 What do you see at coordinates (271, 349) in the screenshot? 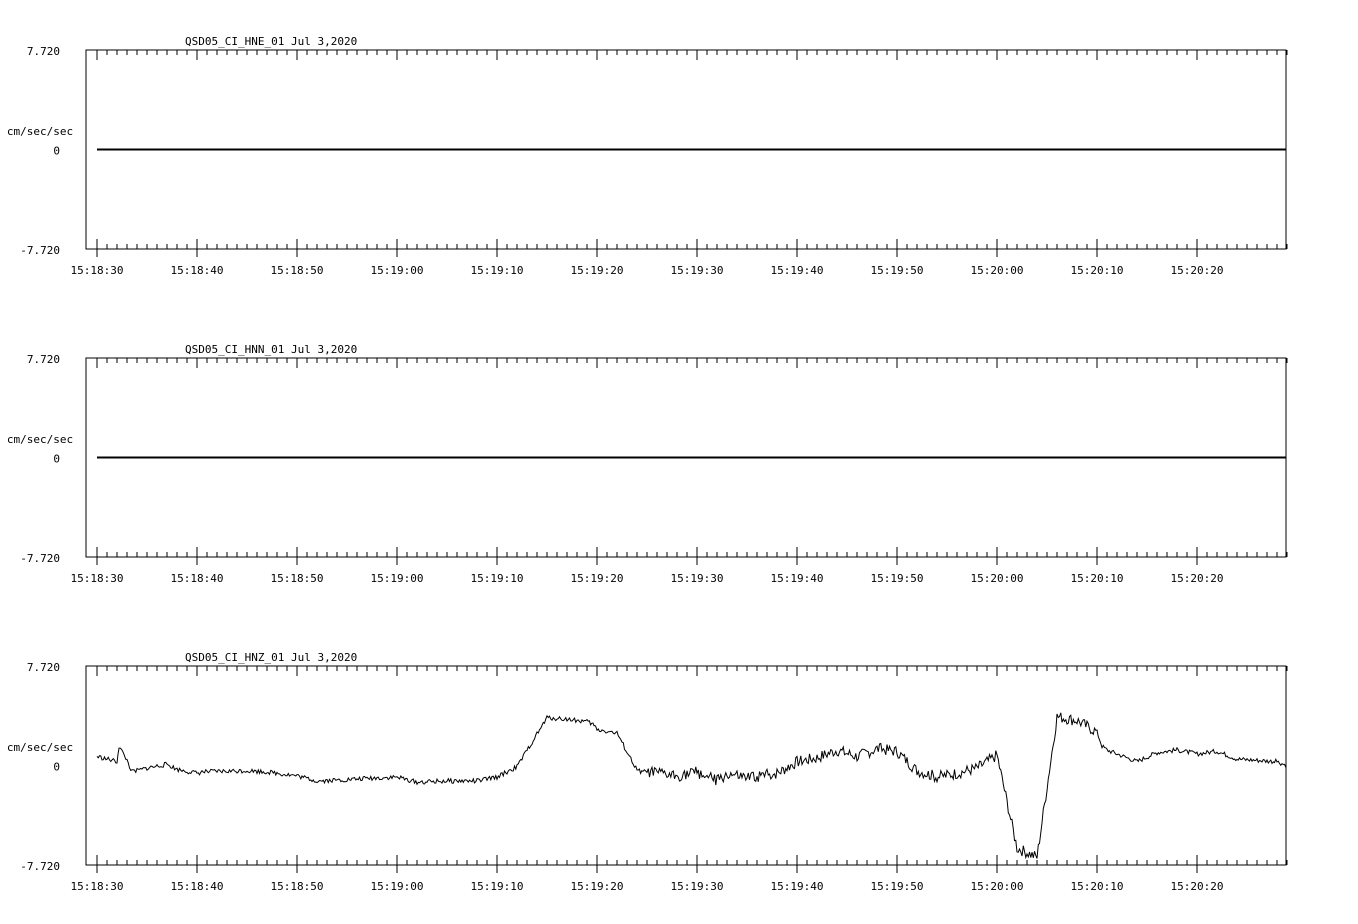
I see `panel-title: QSD05_CI_HNN_01 Jul 3,2020` at bounding box center [271, 349].